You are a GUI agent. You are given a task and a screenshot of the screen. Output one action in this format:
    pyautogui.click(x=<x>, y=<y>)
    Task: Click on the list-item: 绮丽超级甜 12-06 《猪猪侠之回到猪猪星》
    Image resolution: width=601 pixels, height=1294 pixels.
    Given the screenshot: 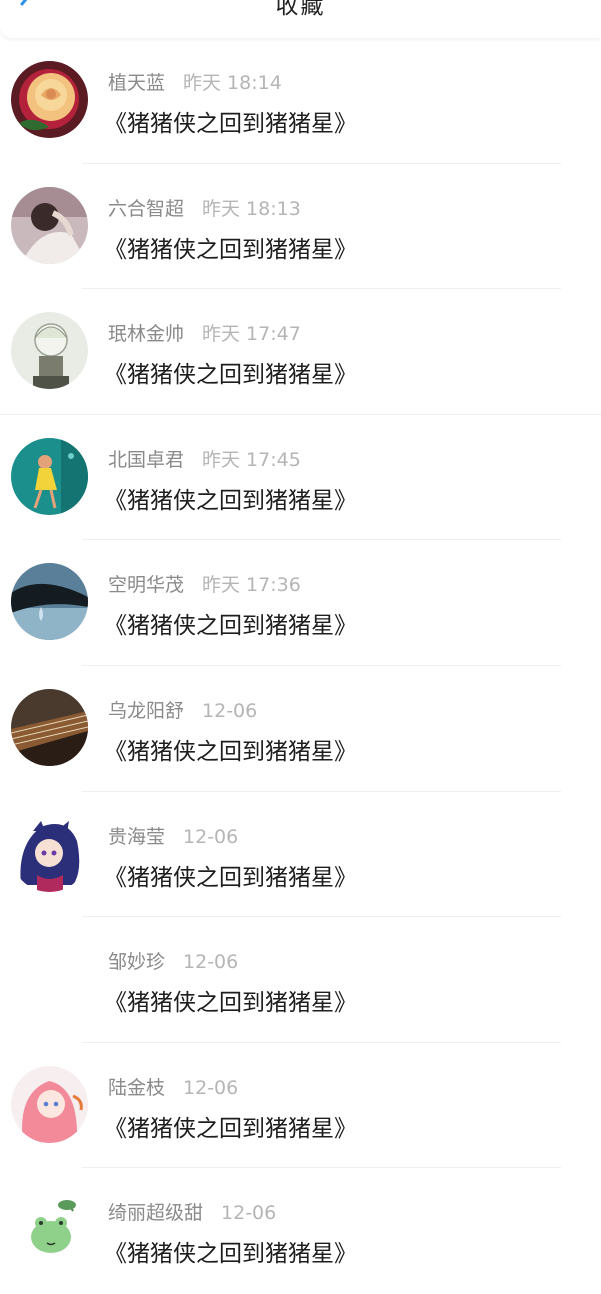 What is the action you would take?
    pyautogui.click(x=300, y=1231)
    